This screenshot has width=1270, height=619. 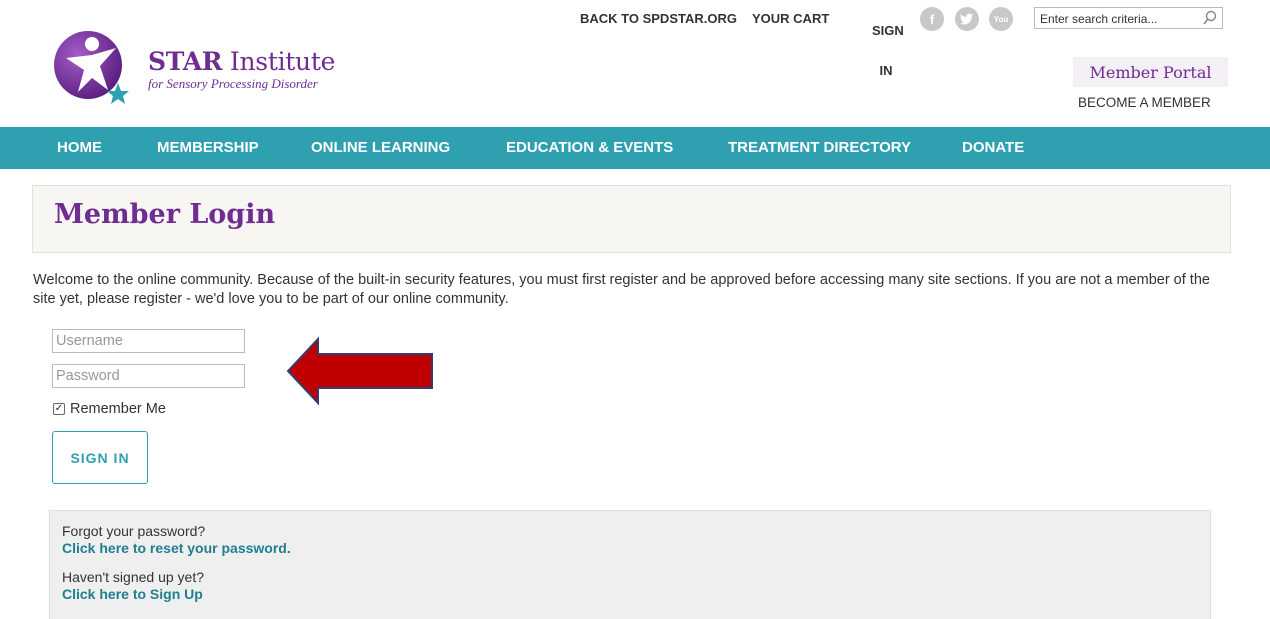 What do you see at coordinates (133, 577) in the screenshot?
I see `signup-question: Haven't signed up yet?` at bounding box center [133, 577].